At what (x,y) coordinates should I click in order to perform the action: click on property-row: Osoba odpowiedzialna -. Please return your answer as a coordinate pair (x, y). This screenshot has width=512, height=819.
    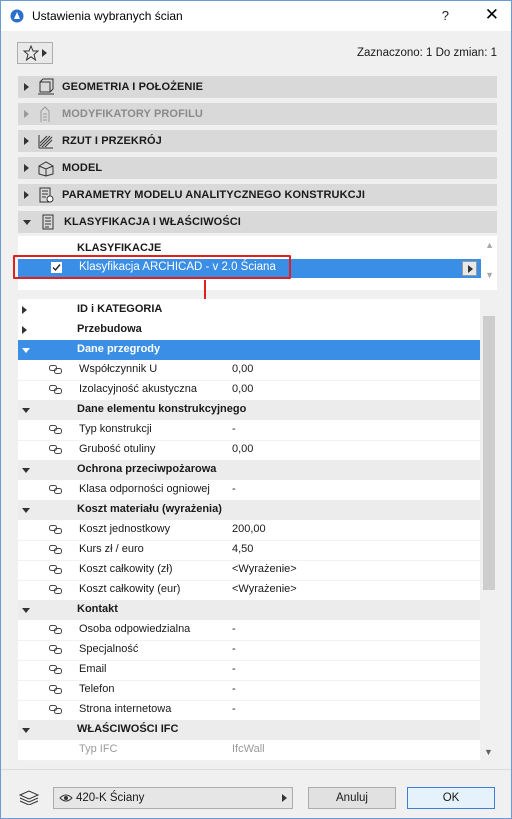
    Looking at the image, I should click on (249, 630).